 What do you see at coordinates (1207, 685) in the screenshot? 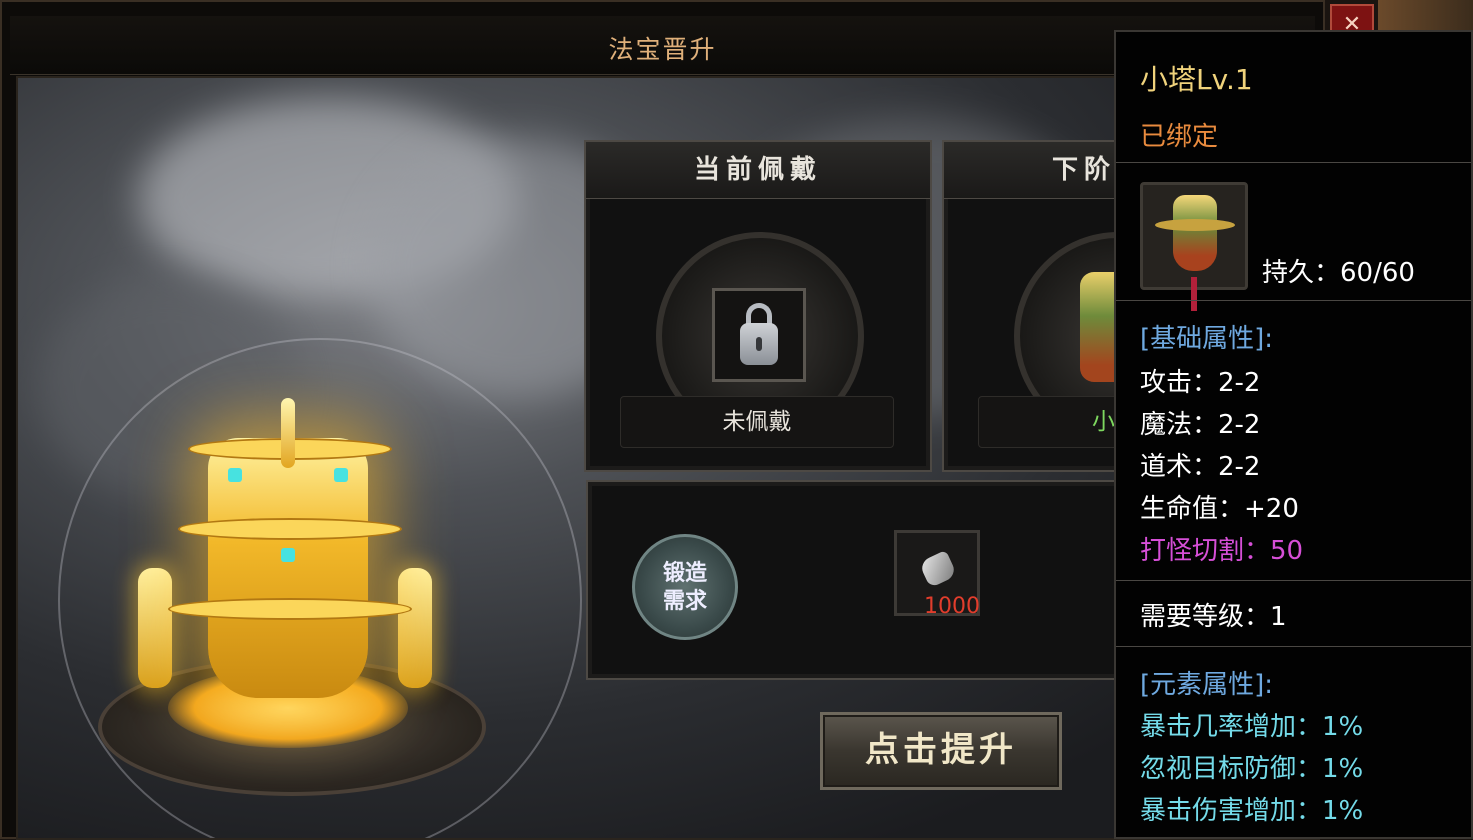
I see `tooltip-element-header: [元素属性]:` at bounding box center [1207, 685].